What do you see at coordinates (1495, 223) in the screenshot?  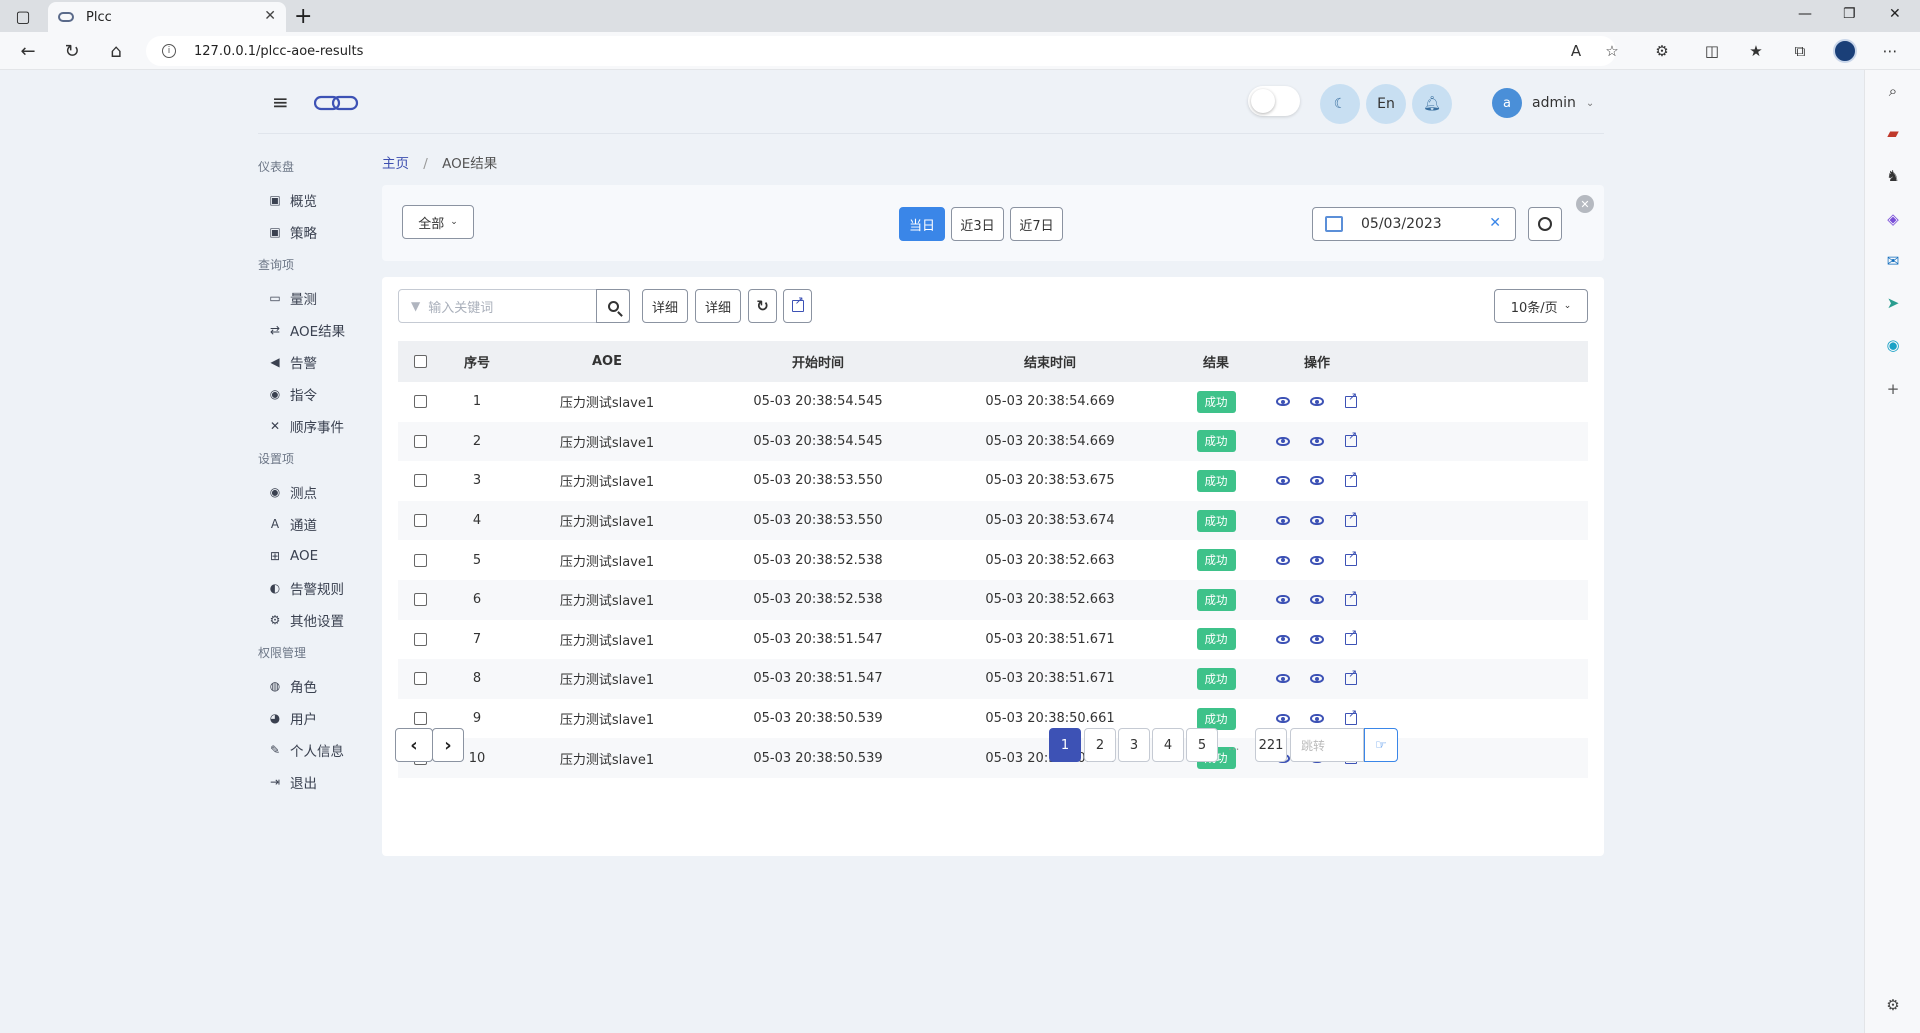 I see `clear-date-icon: ✕` at bounding box center [1495, 223].